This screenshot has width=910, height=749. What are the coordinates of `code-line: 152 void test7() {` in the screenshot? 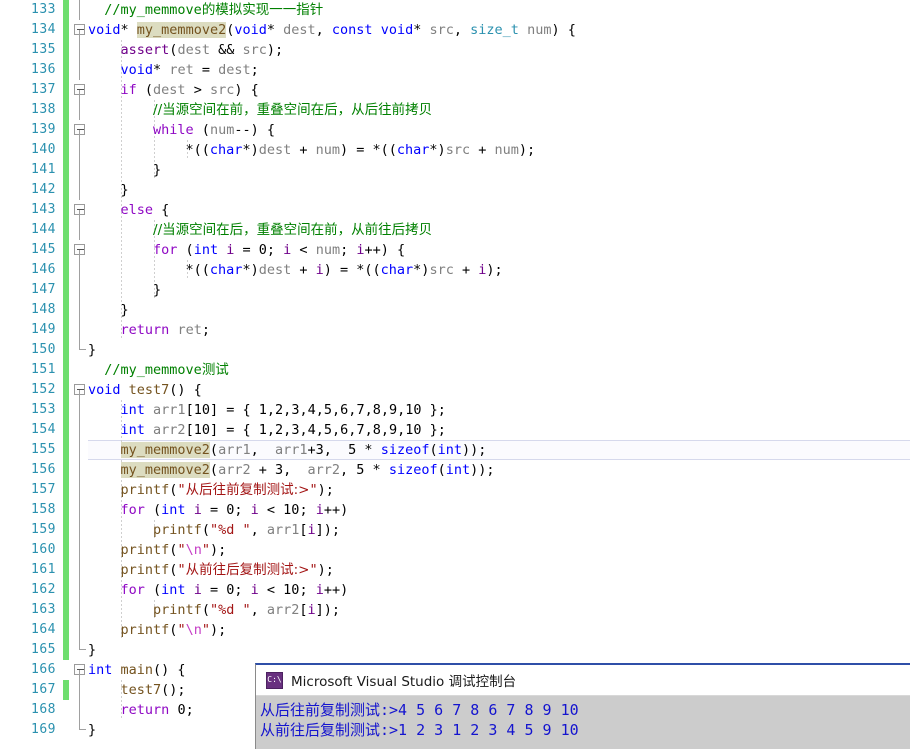 It's located at (455, 390).